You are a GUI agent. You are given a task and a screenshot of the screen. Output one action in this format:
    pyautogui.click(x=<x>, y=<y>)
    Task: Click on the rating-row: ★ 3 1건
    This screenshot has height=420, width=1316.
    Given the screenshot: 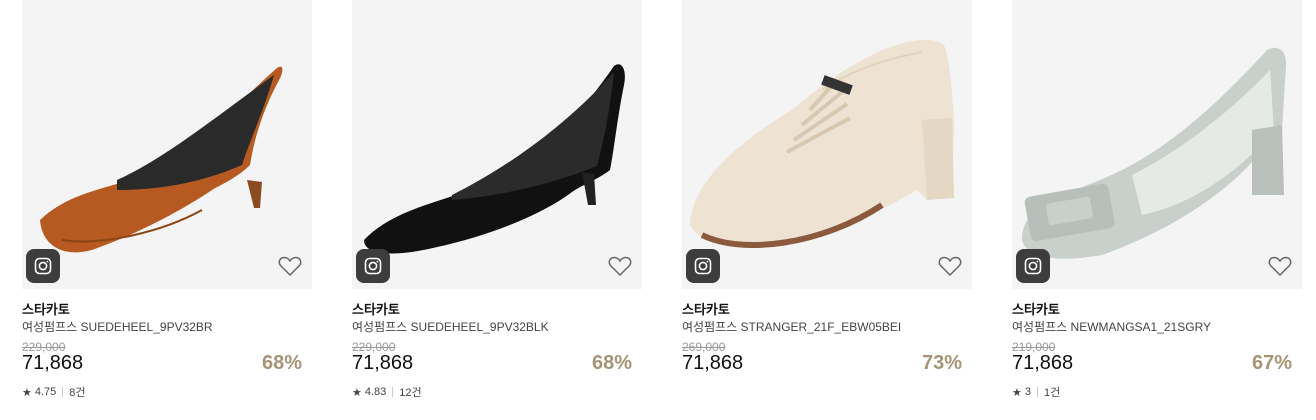 What is the action you would take?
    pyautogui.click(x=1036, y=392)
    